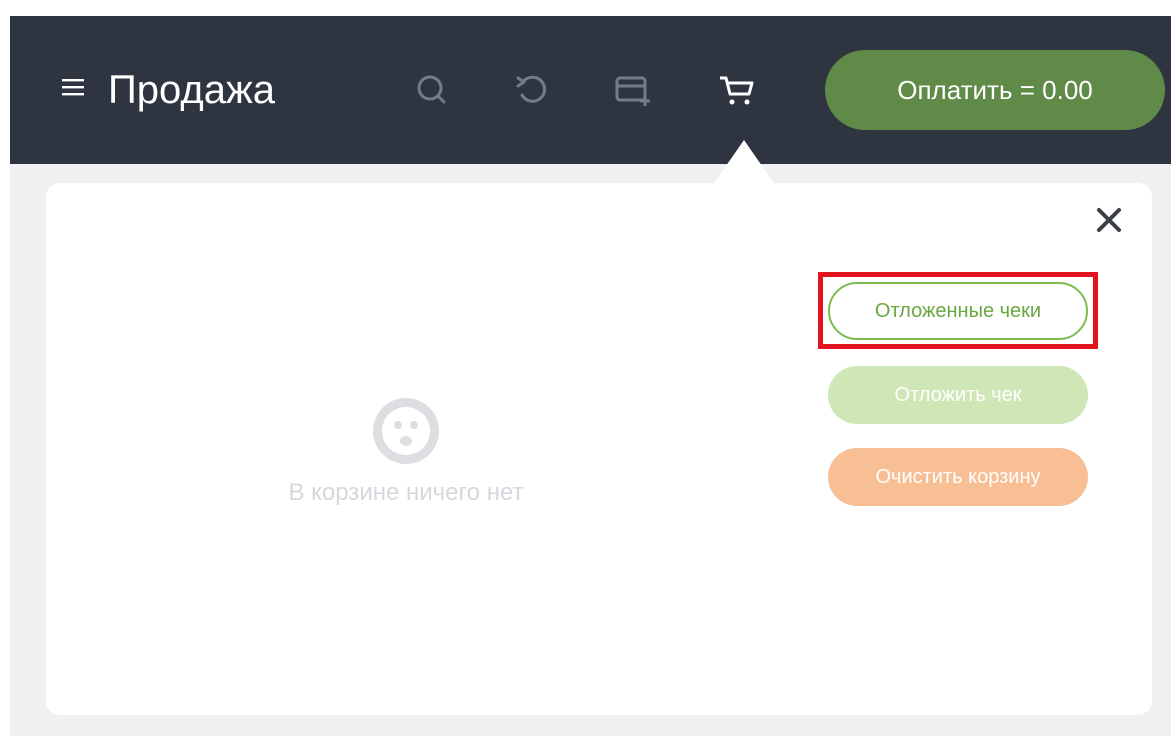 The width and height of the screenshot is (1171, 736). I want to click on search-icon, so click(432, 90).